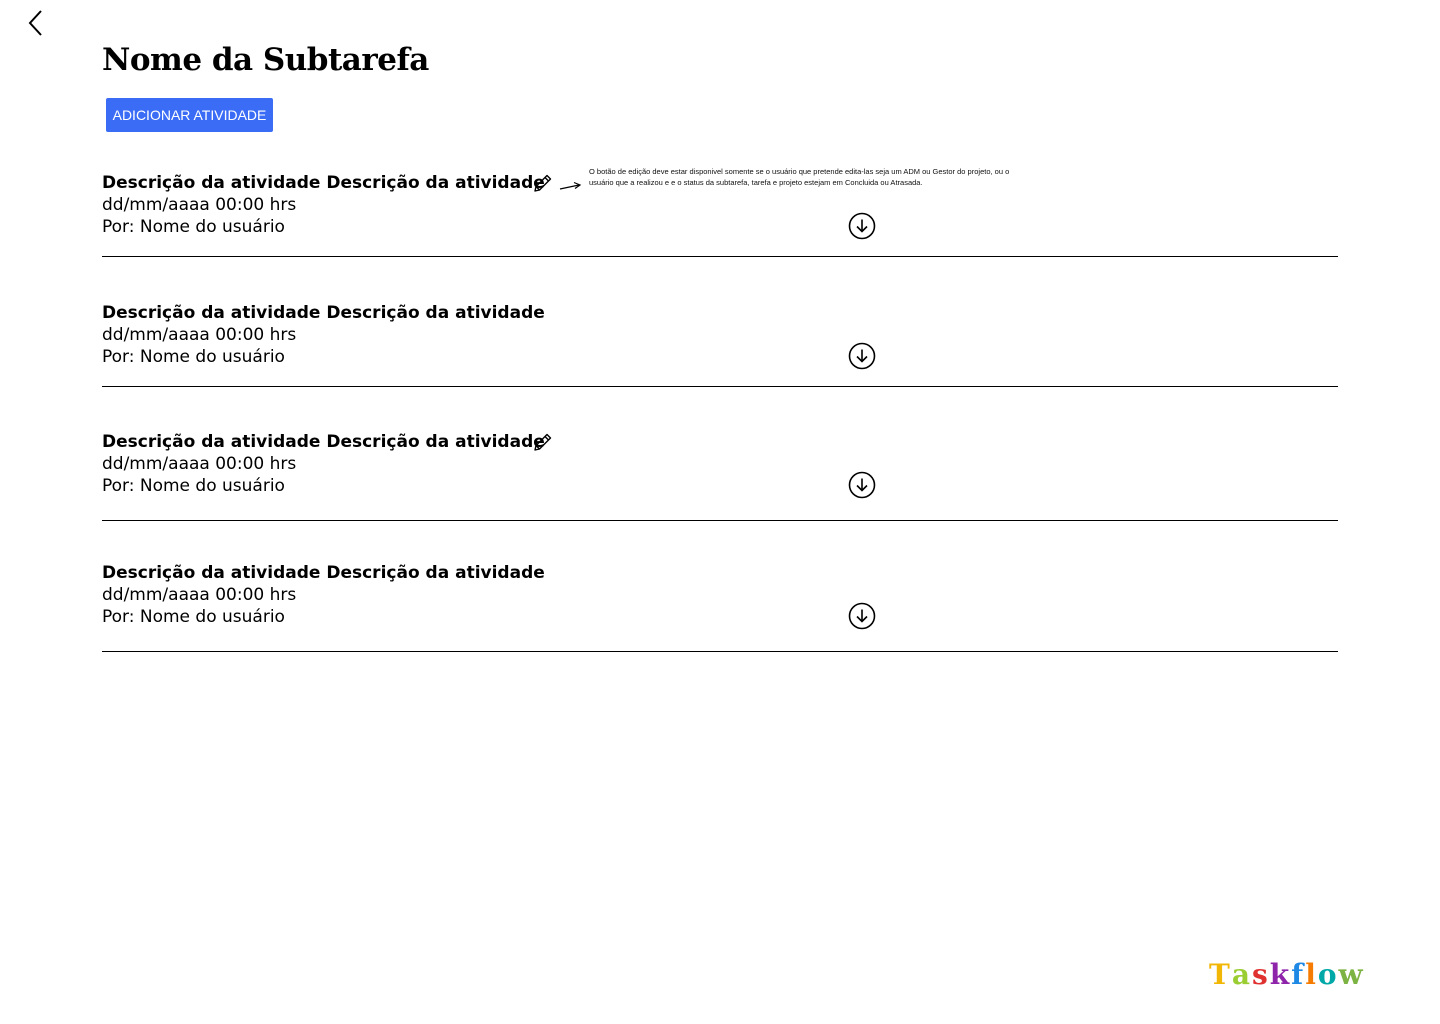 The height and width of the screenshot is (1024, 1440). I want to click on logo-letter: l, so click(1311, 974).